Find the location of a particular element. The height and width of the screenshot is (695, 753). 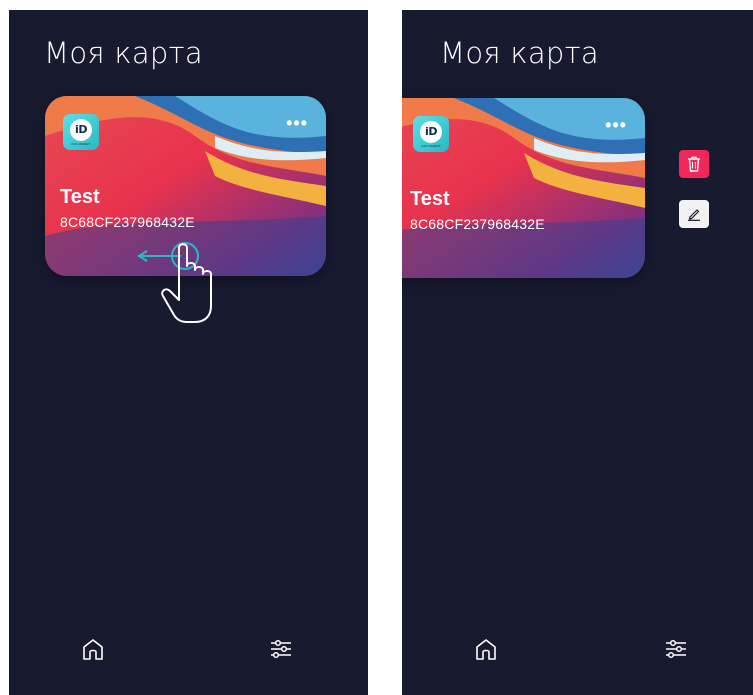

id-card: iD DOCUMENT ••• Test 8C68CF237968432E is located at coordinates (523, 188).